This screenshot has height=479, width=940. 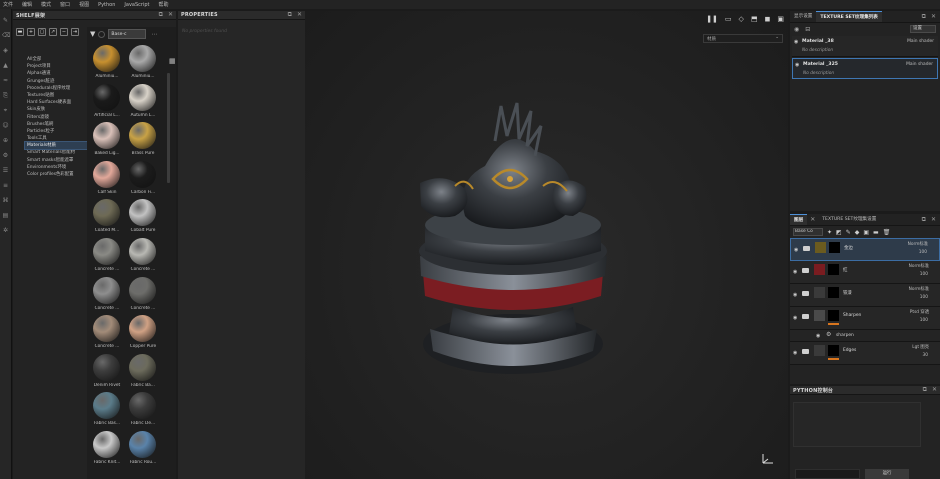 I want to click on visibility-icon: ◉, so click(x=796, y=29).